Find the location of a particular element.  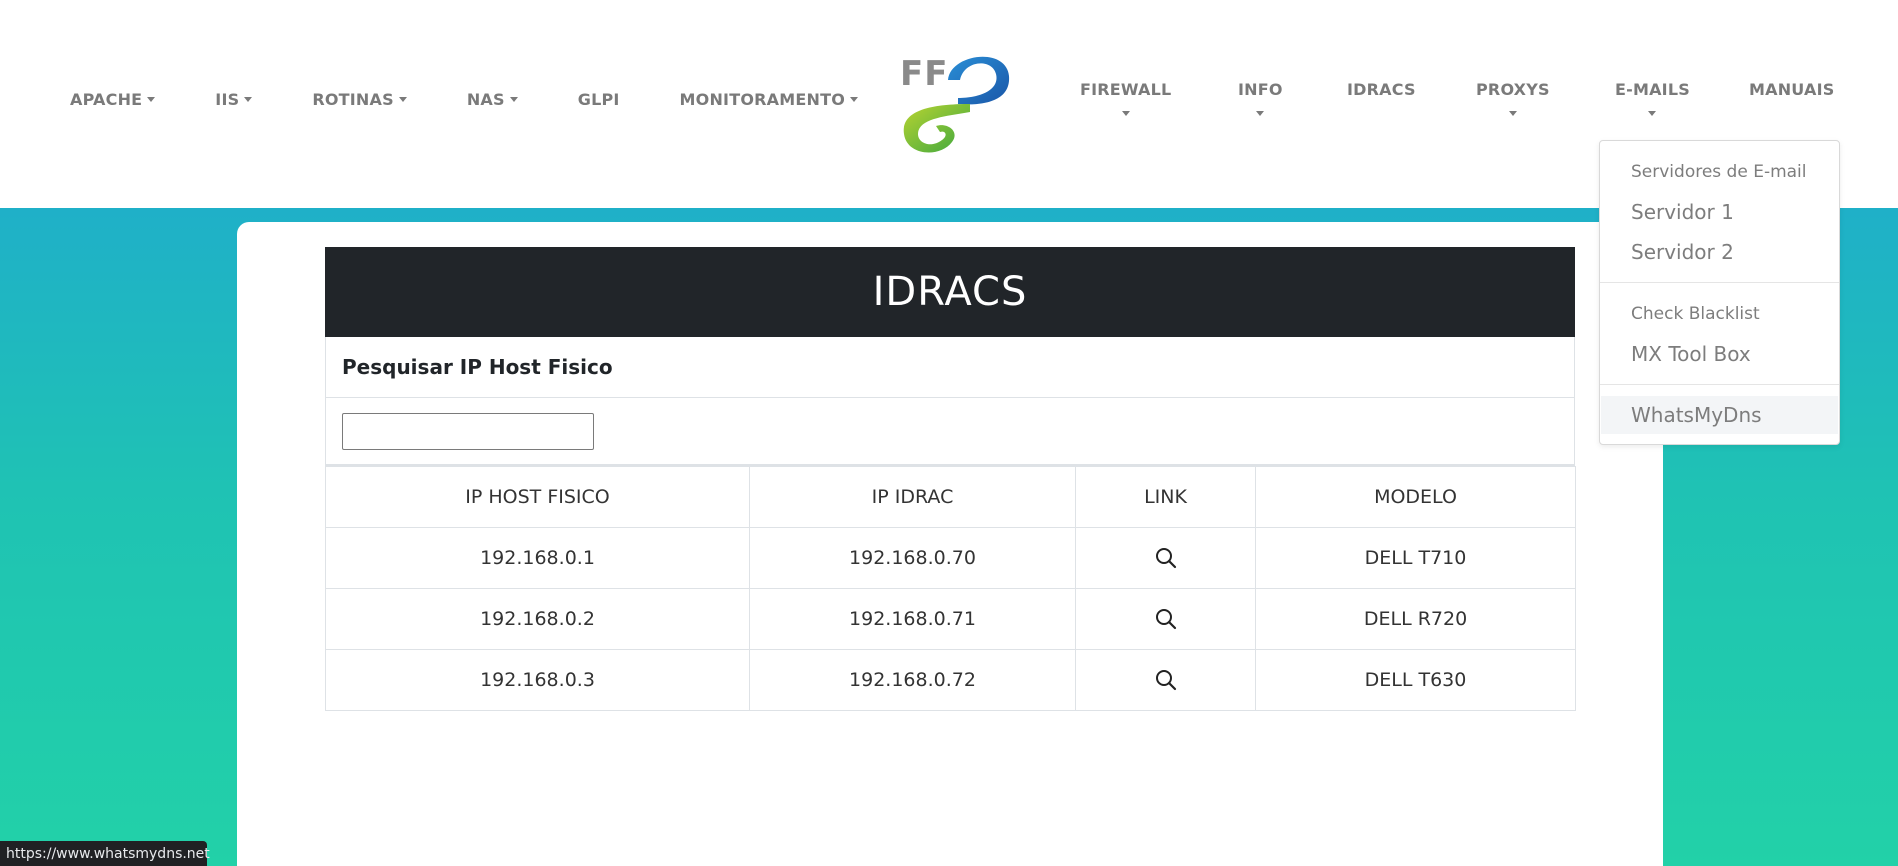

nav-idracs: IDRACS is located at coordinates (1381, 89).